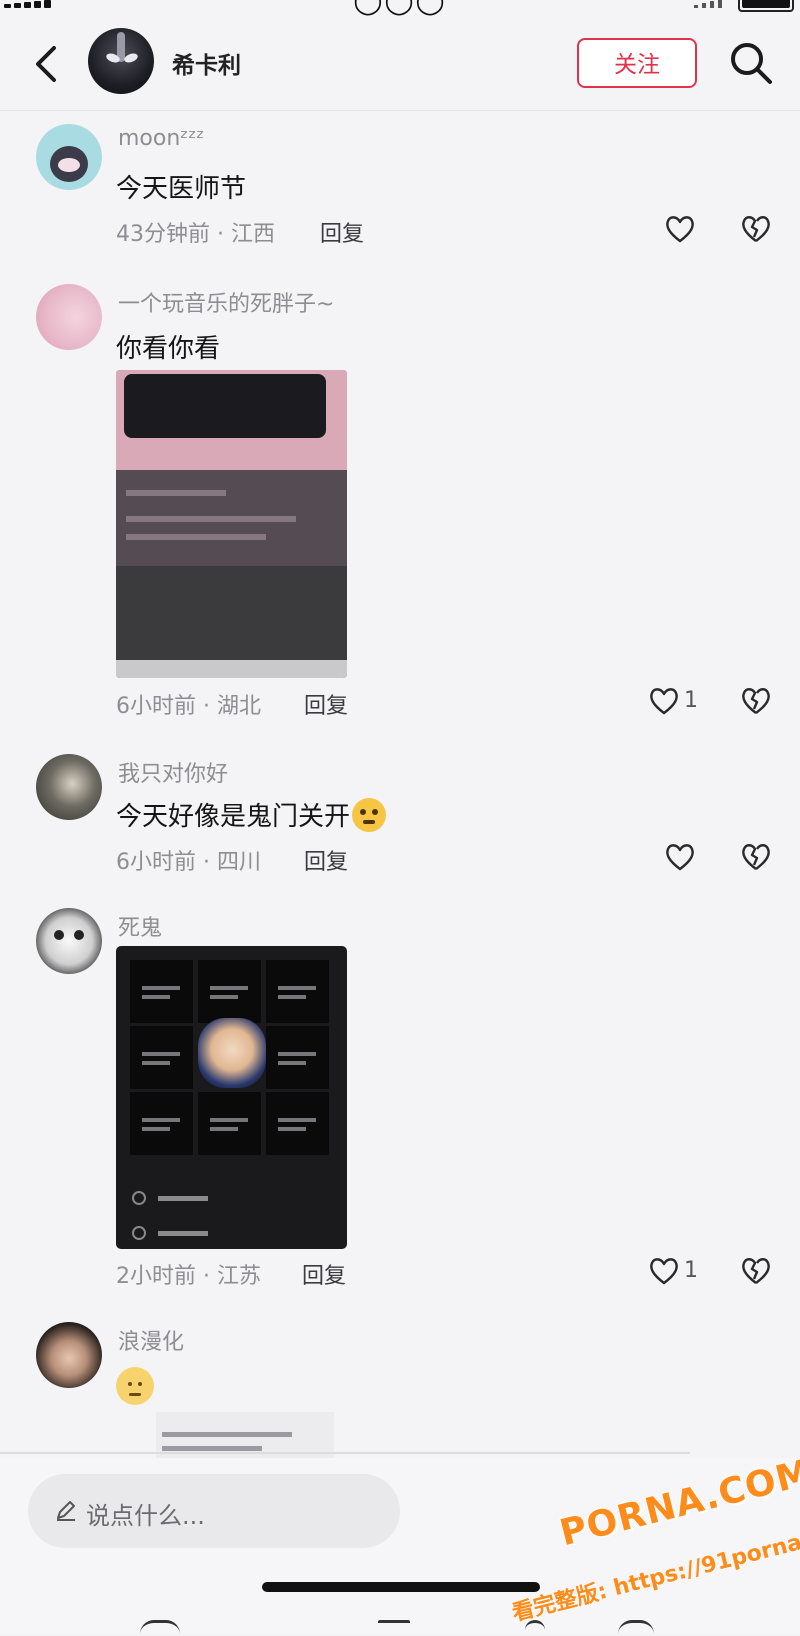  What do you see at coordinates (195, 234) in the screenshot?
I see `comment-time-location: 43分钟前 · 江西` at bounding box center [195, 234].